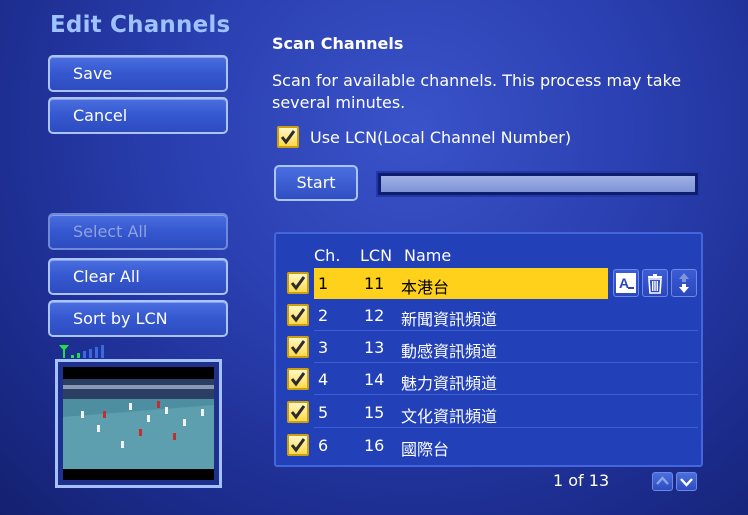 This screenshot has height=515, width=748. What do you see at coordinates (138, 115) in the screenshot?
I see `cancel-button: Cancel` at bounding box center [138, 115].